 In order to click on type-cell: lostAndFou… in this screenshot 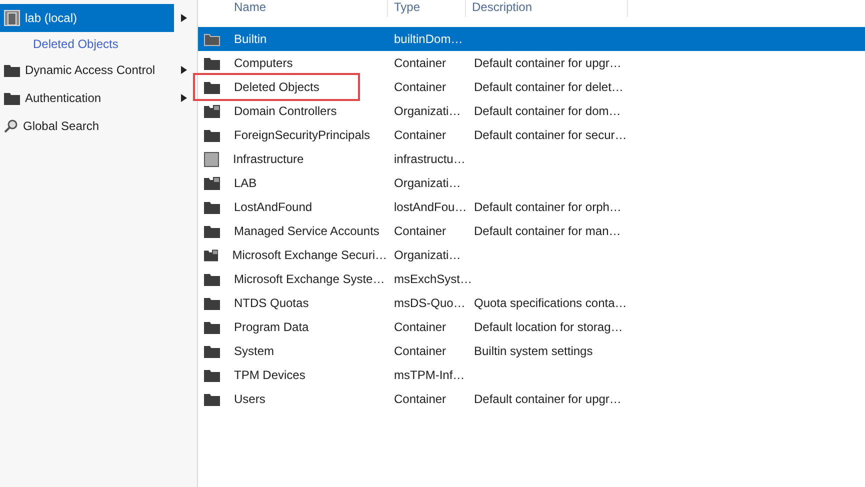, I will do `click(430, 207)`.